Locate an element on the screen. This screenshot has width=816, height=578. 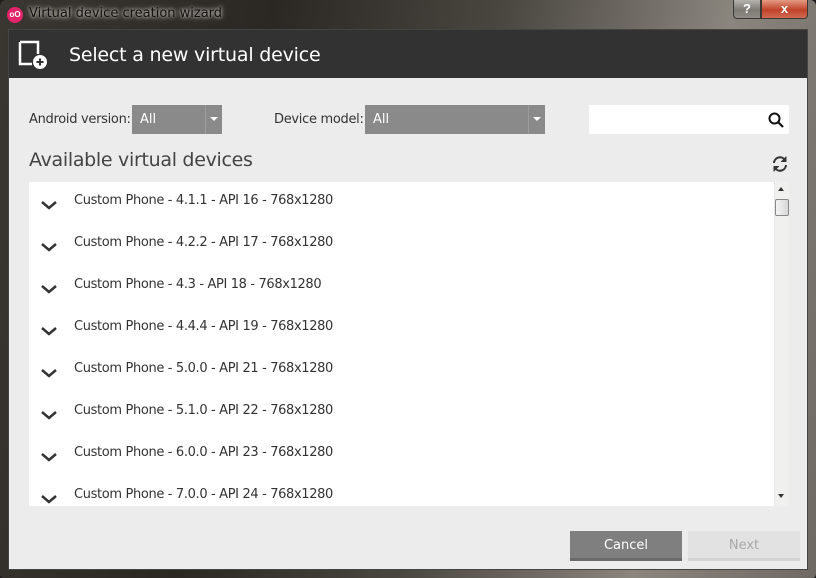
device-model-label: Device model: is located at coordinates (319, 119).